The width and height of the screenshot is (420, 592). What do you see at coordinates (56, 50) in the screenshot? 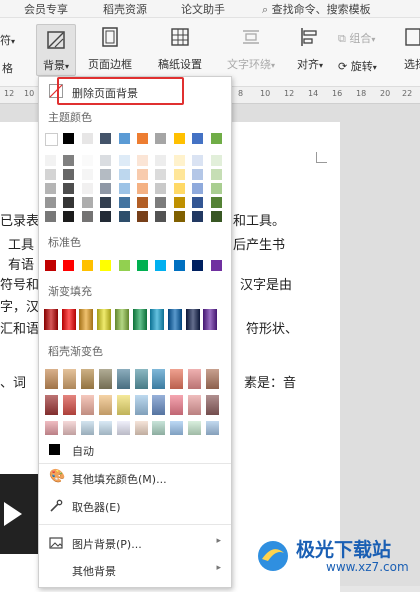
I see `background-button: 背景▾` at bounding box center [56, 50].